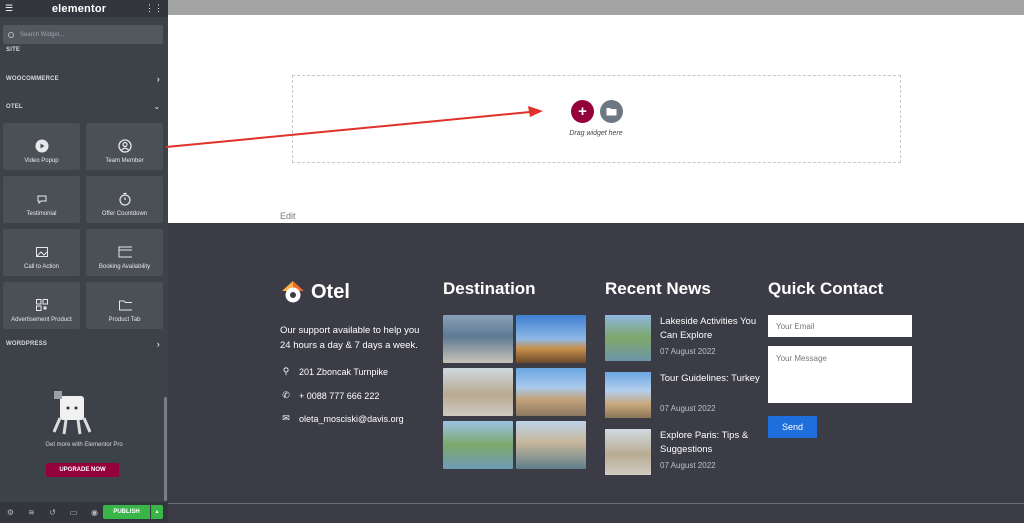 This screenshot has width=1024, height=523. I want to click on recent-news-heading: Recent News, so click(658, 288).